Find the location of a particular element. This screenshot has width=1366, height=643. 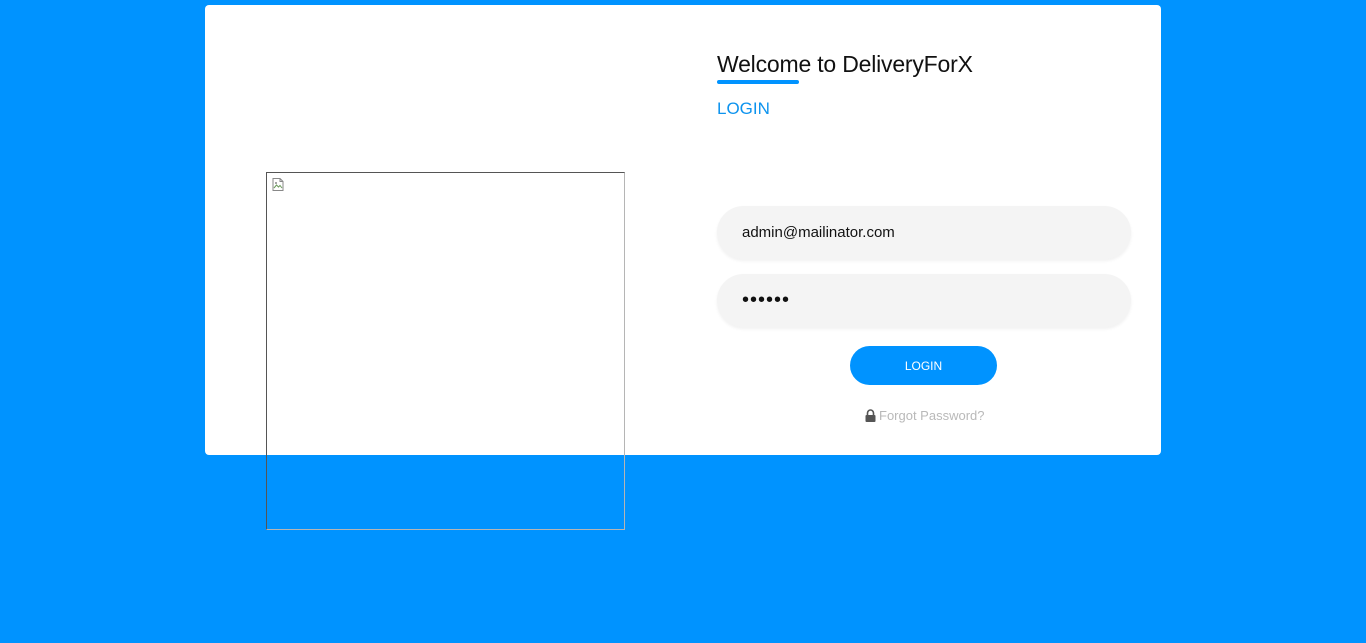

email-field-value: admin@mailinator.com is located at coordinates (818, 232).